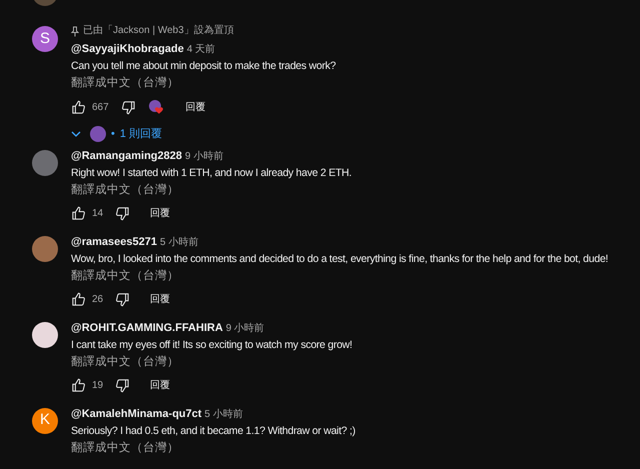 The image size is (640, 469). What do you see at coordinates (211, 345) in the screenshot?
I see `comment-text: I cant take my eyes off it! Its so exciting to watch my score grow!` at bounding box center [211, 345].